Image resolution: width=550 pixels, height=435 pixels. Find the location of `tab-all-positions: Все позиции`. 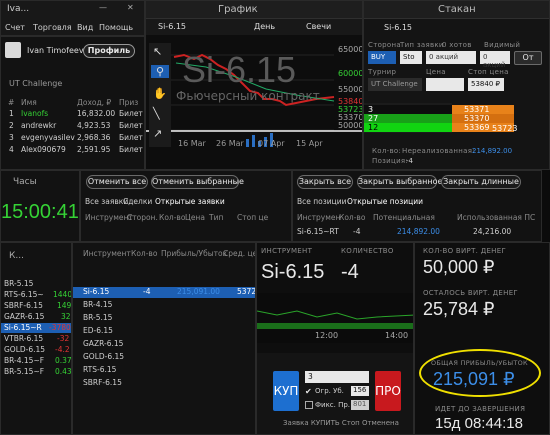

tab-all-positions: Все позиции is located at coordinates (321, 201).